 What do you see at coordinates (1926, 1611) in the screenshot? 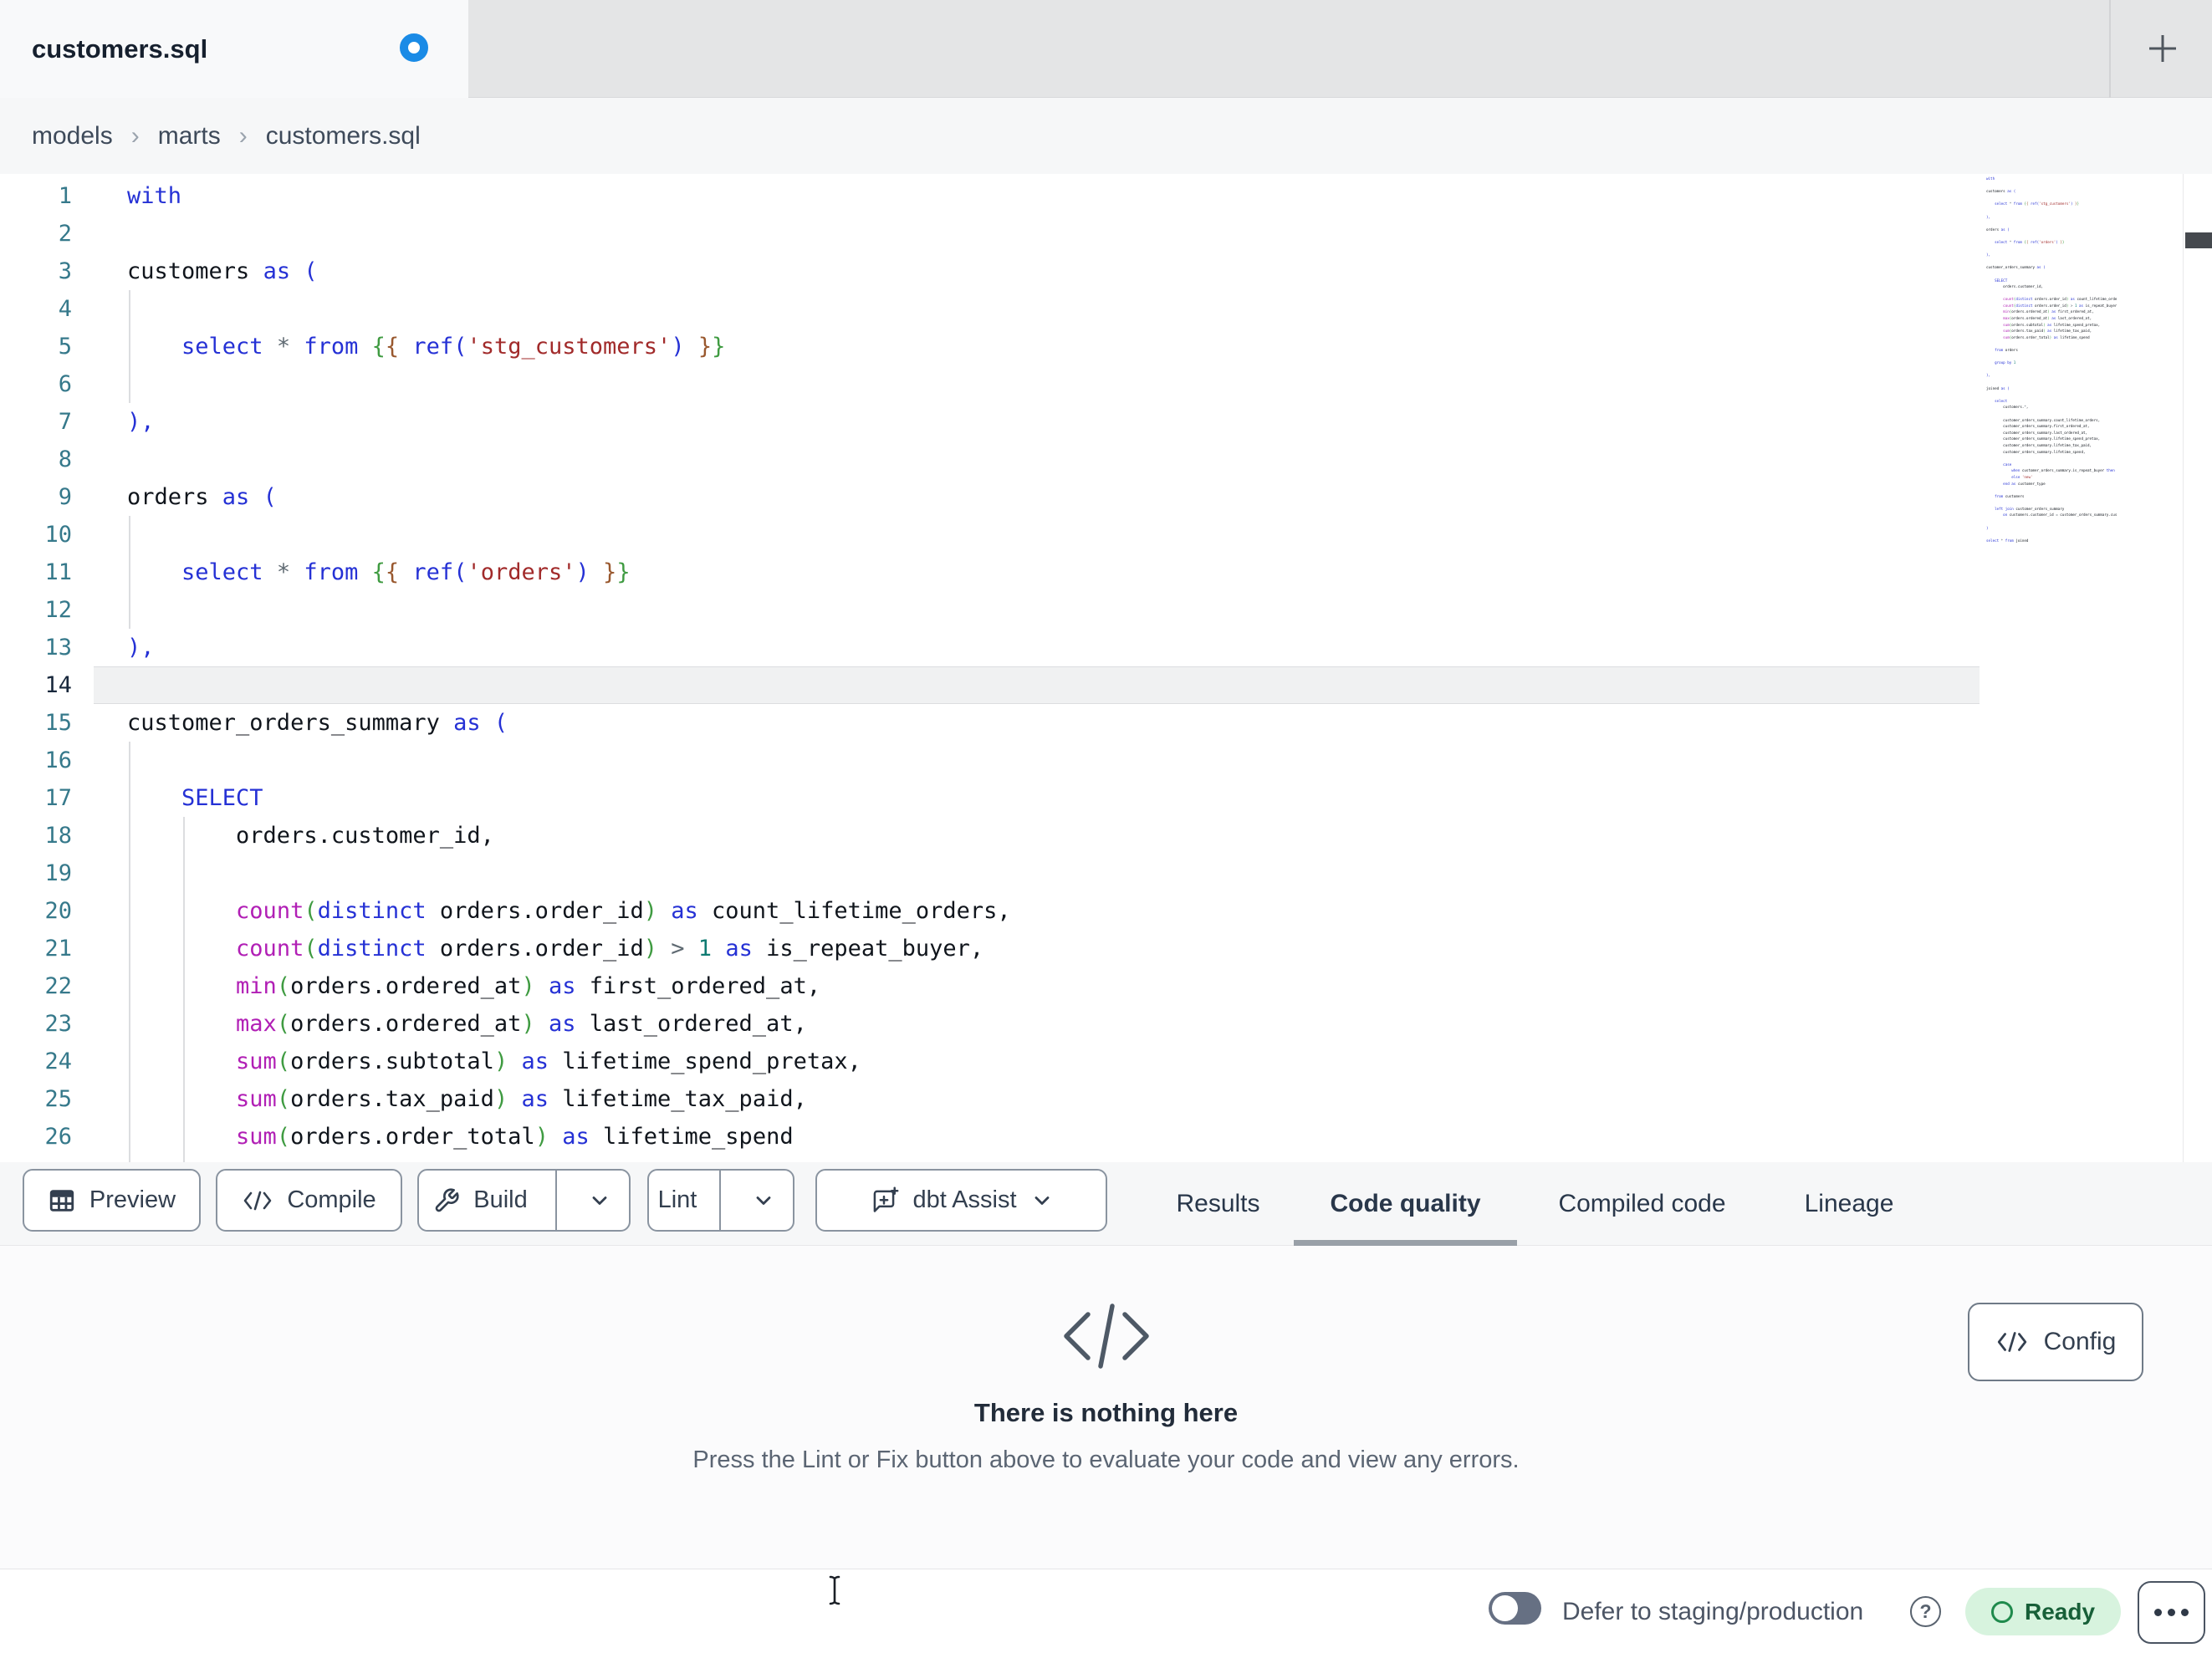
I see `help-icon: ?` at bounding box center [1926, 1611].